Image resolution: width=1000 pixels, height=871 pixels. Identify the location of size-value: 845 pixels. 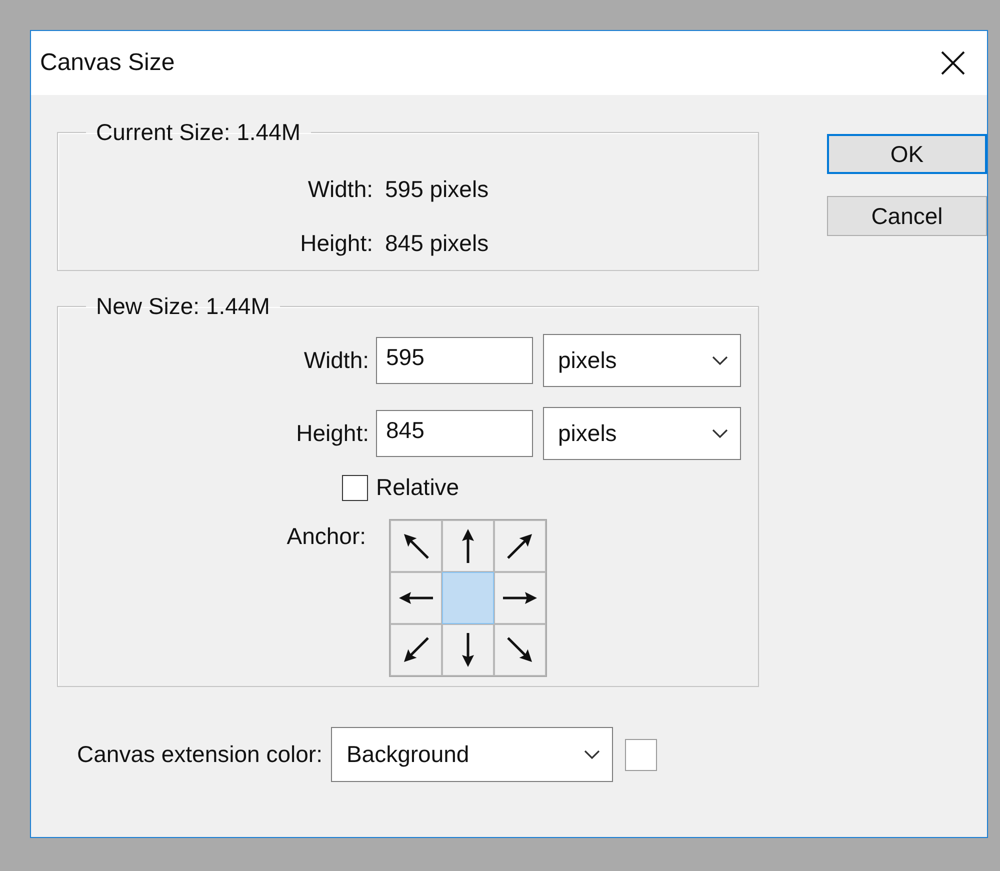
(437, 243).